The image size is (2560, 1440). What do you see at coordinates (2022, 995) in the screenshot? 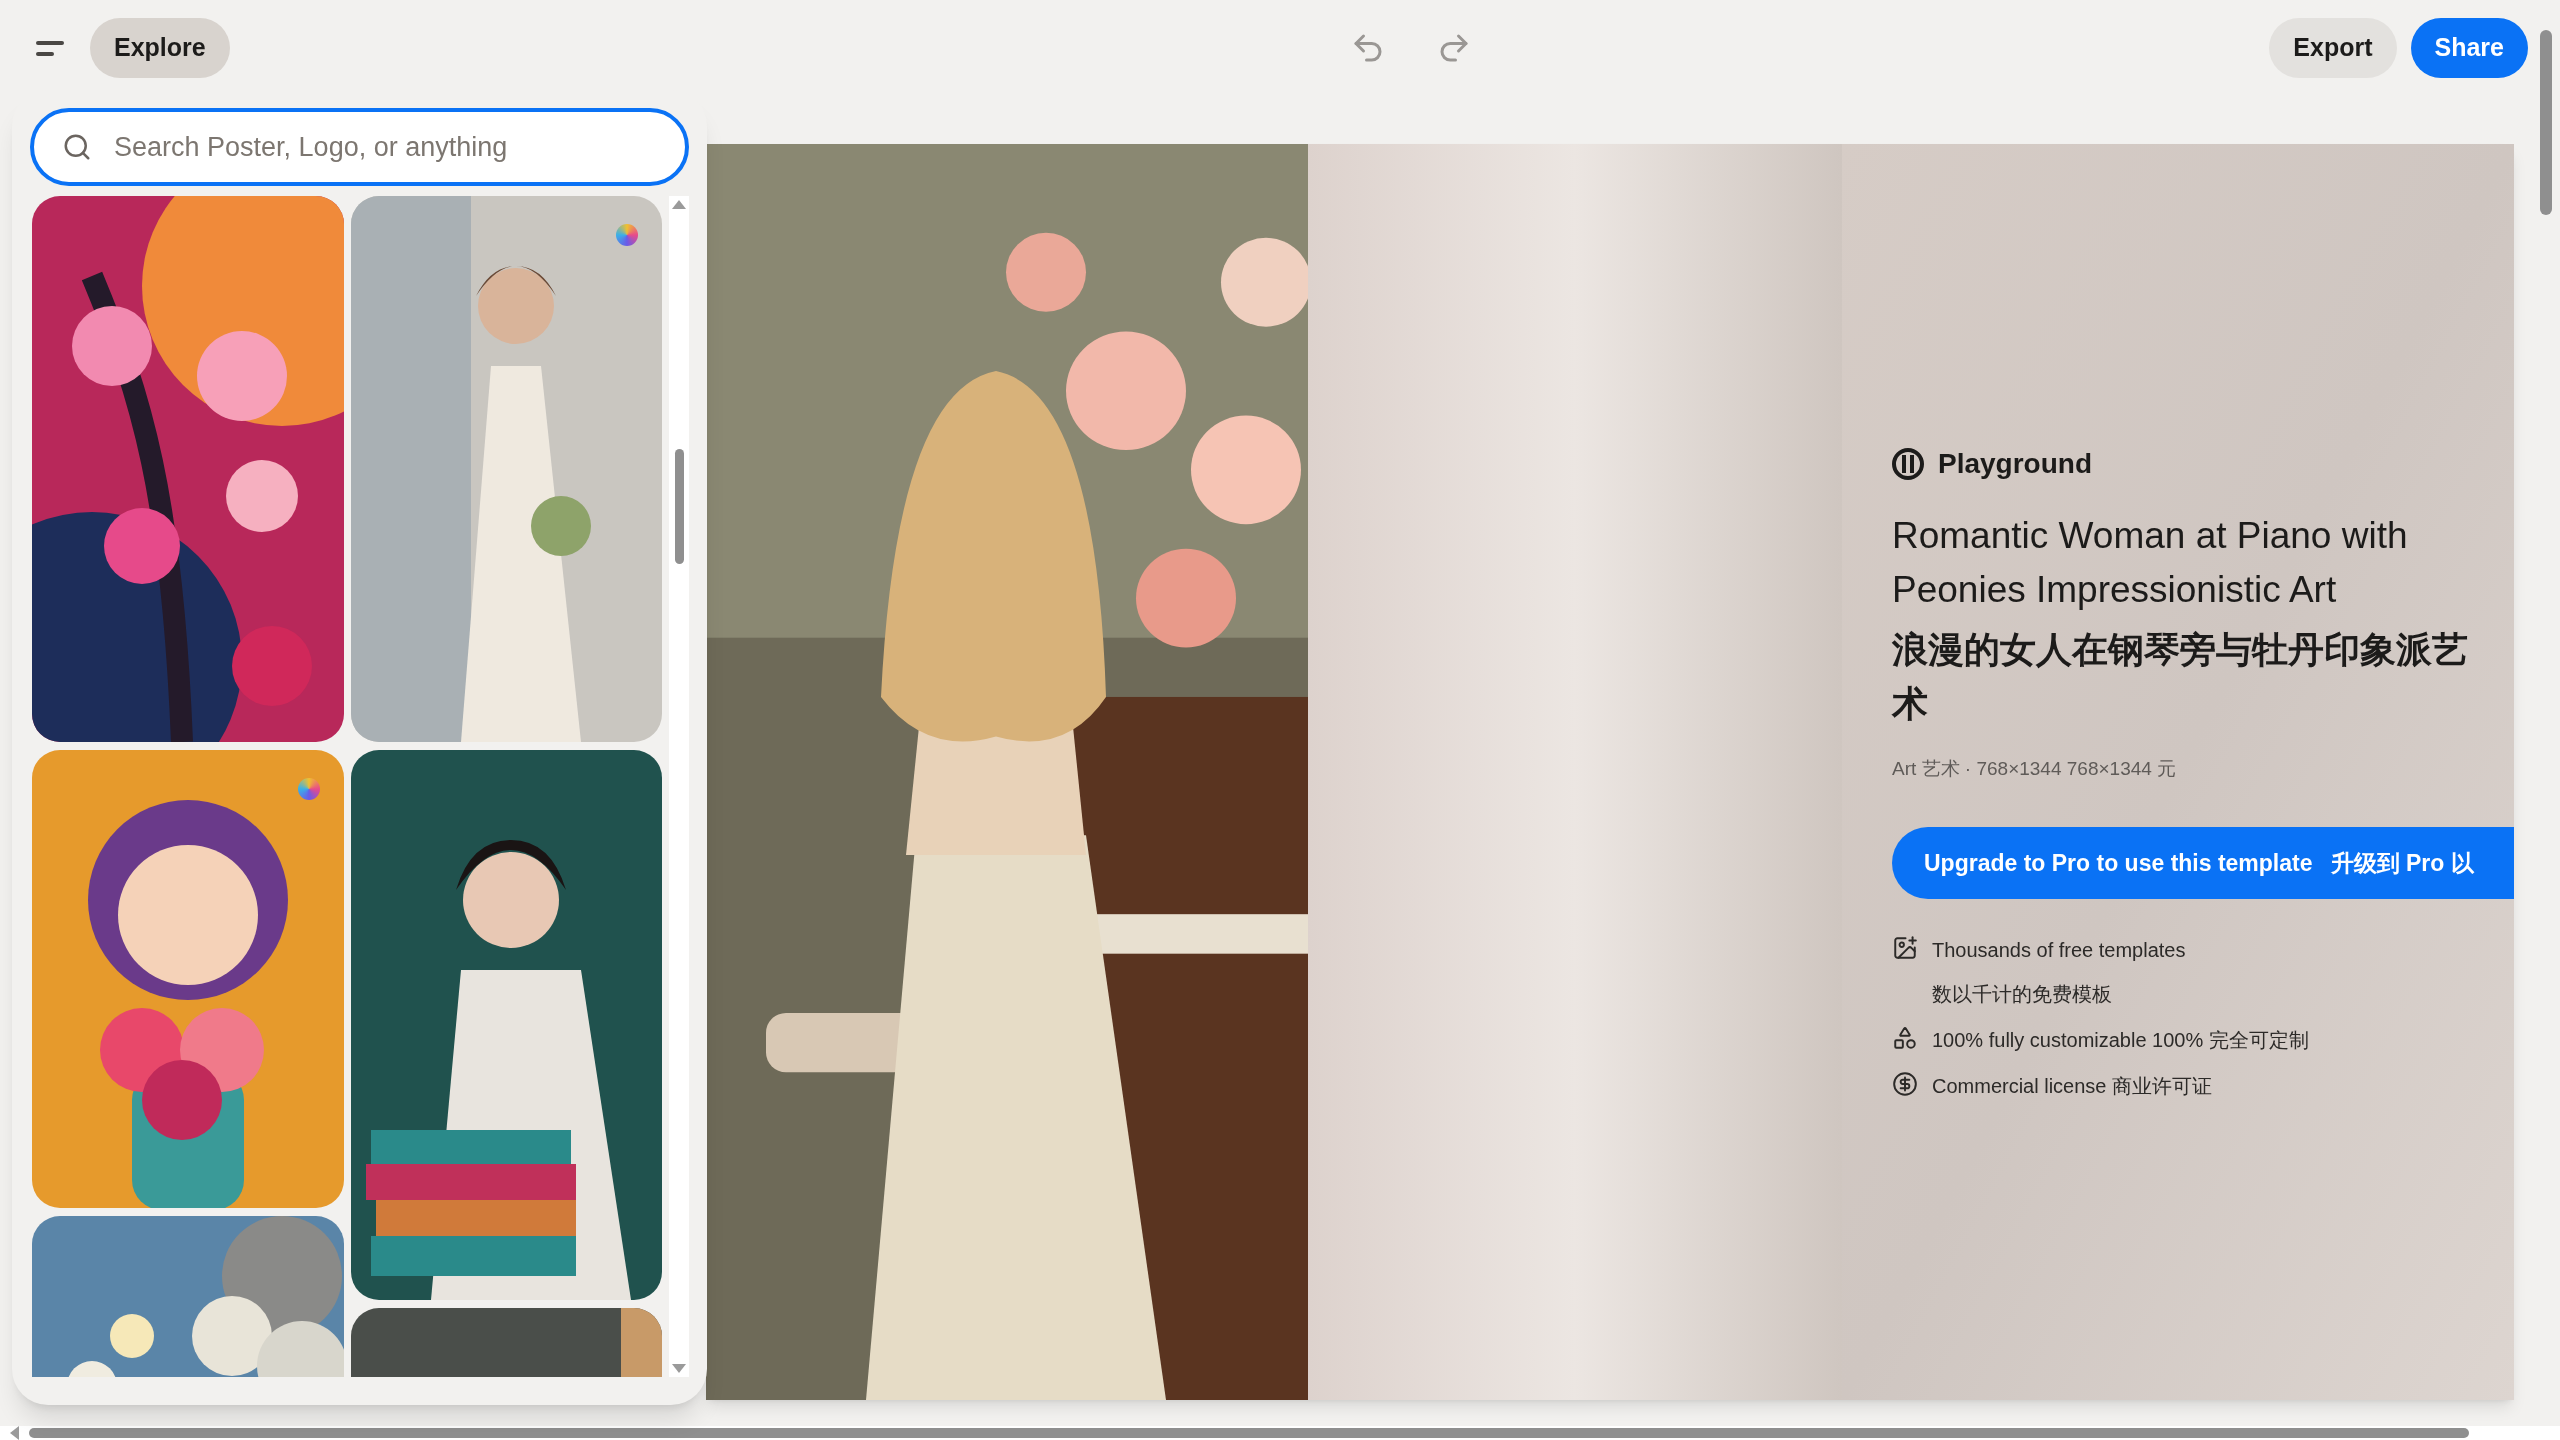
I see `feature-text: 数以千计的免费模板` at bounding box center [2022, 995].